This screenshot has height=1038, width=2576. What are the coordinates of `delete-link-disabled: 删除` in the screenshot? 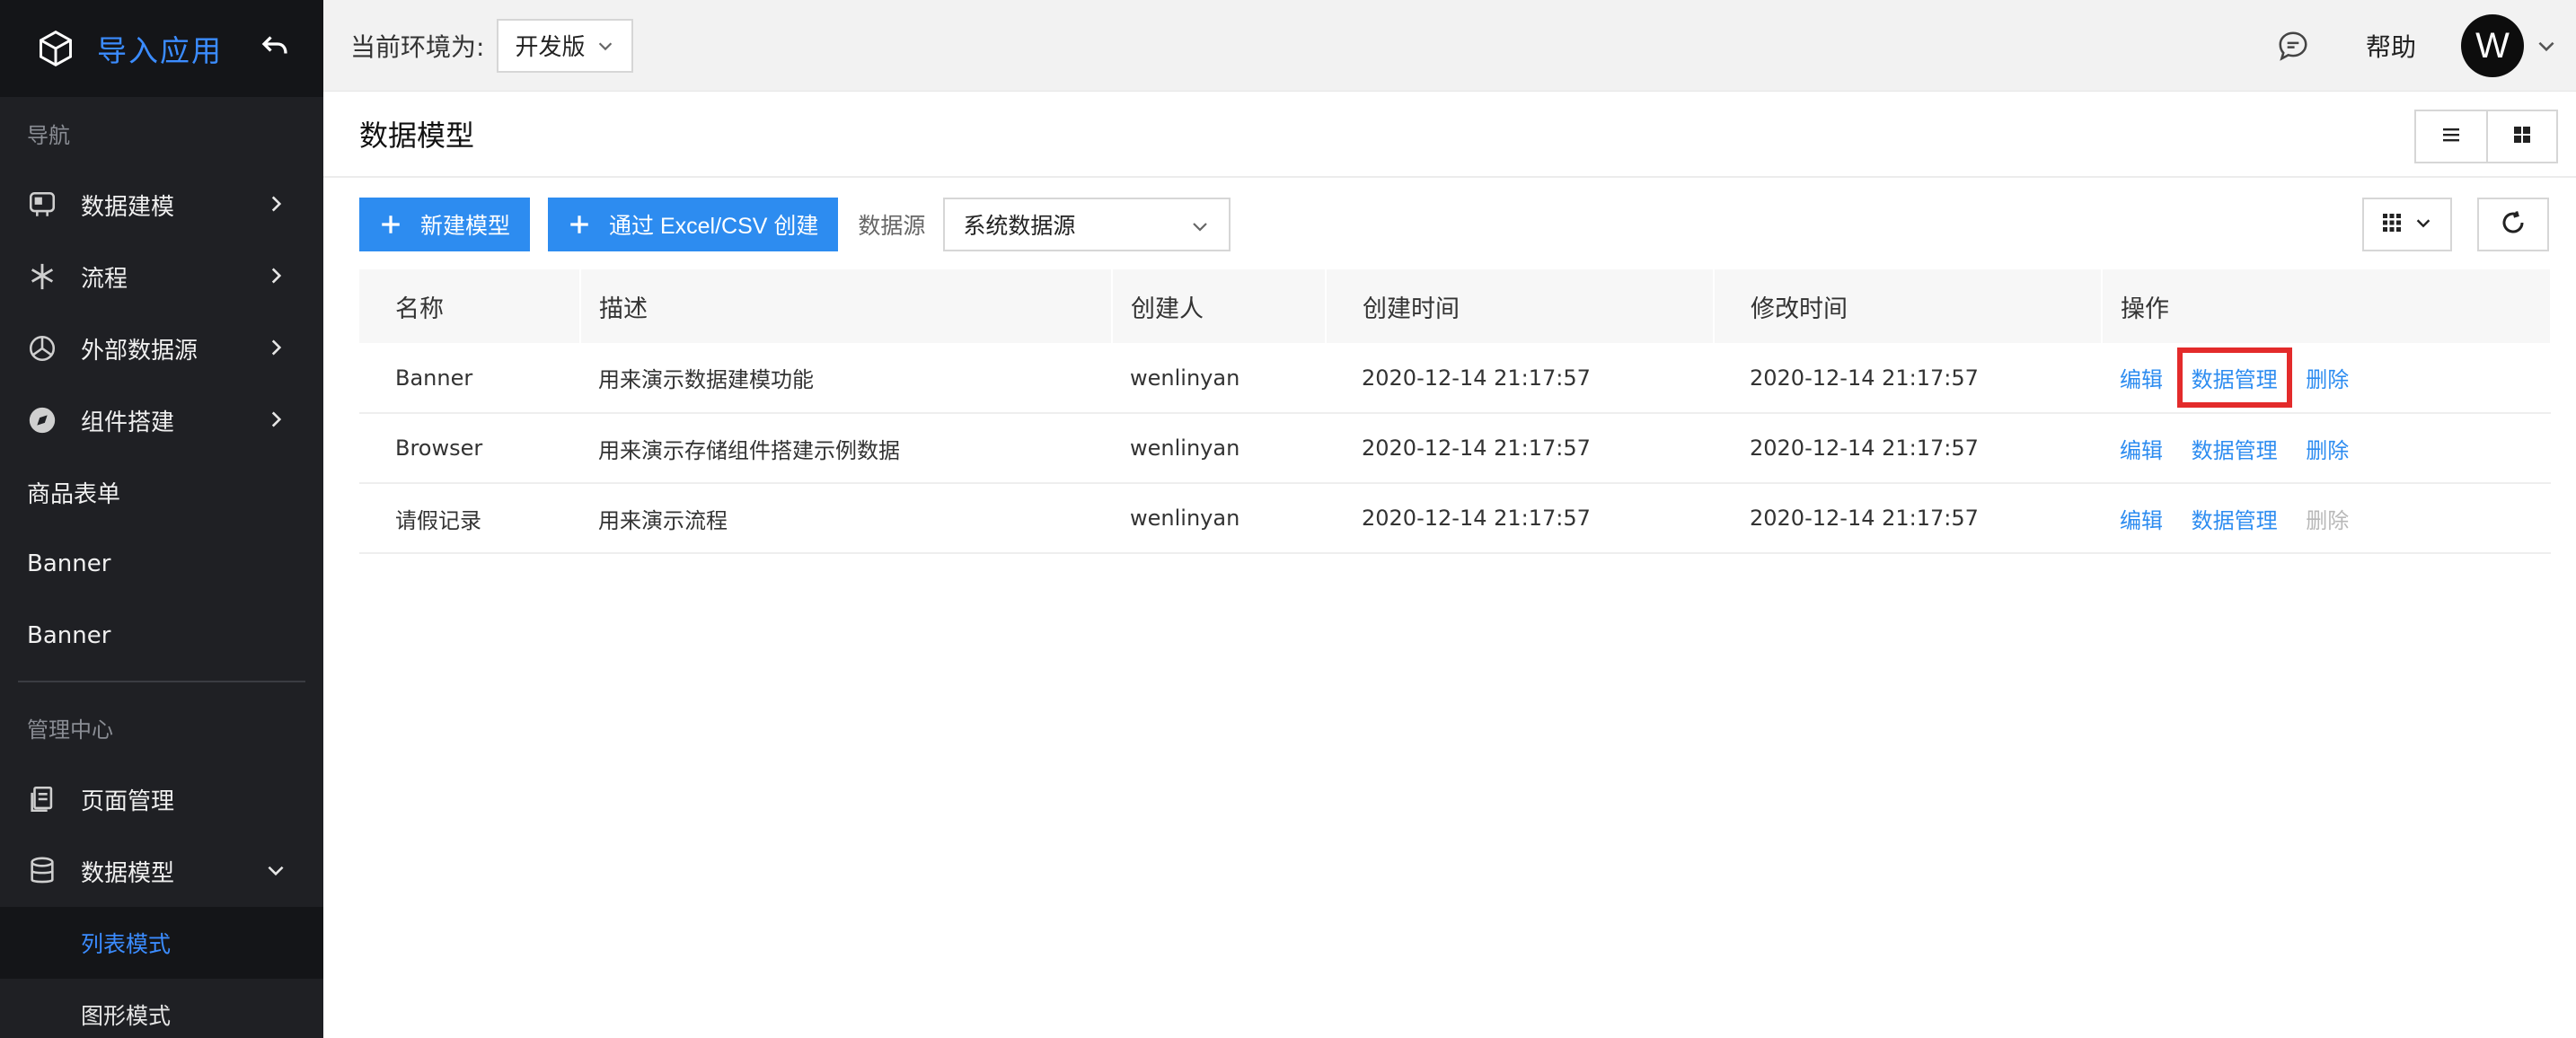 It's located at (2328, 520).